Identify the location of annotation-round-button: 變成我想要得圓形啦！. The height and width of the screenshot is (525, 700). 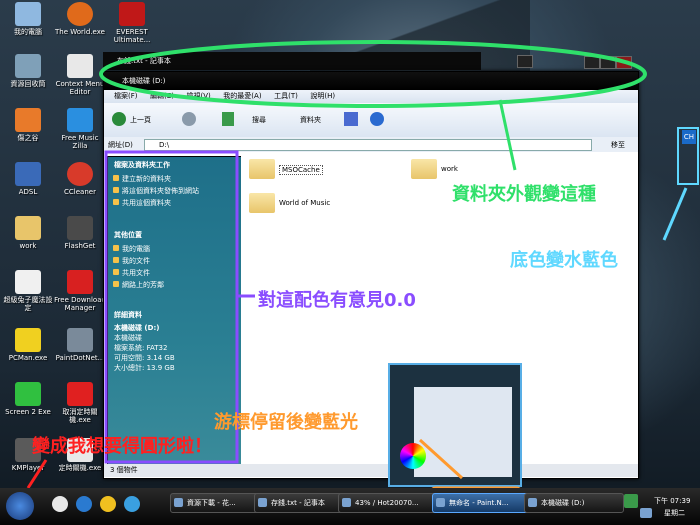
(122, 446).